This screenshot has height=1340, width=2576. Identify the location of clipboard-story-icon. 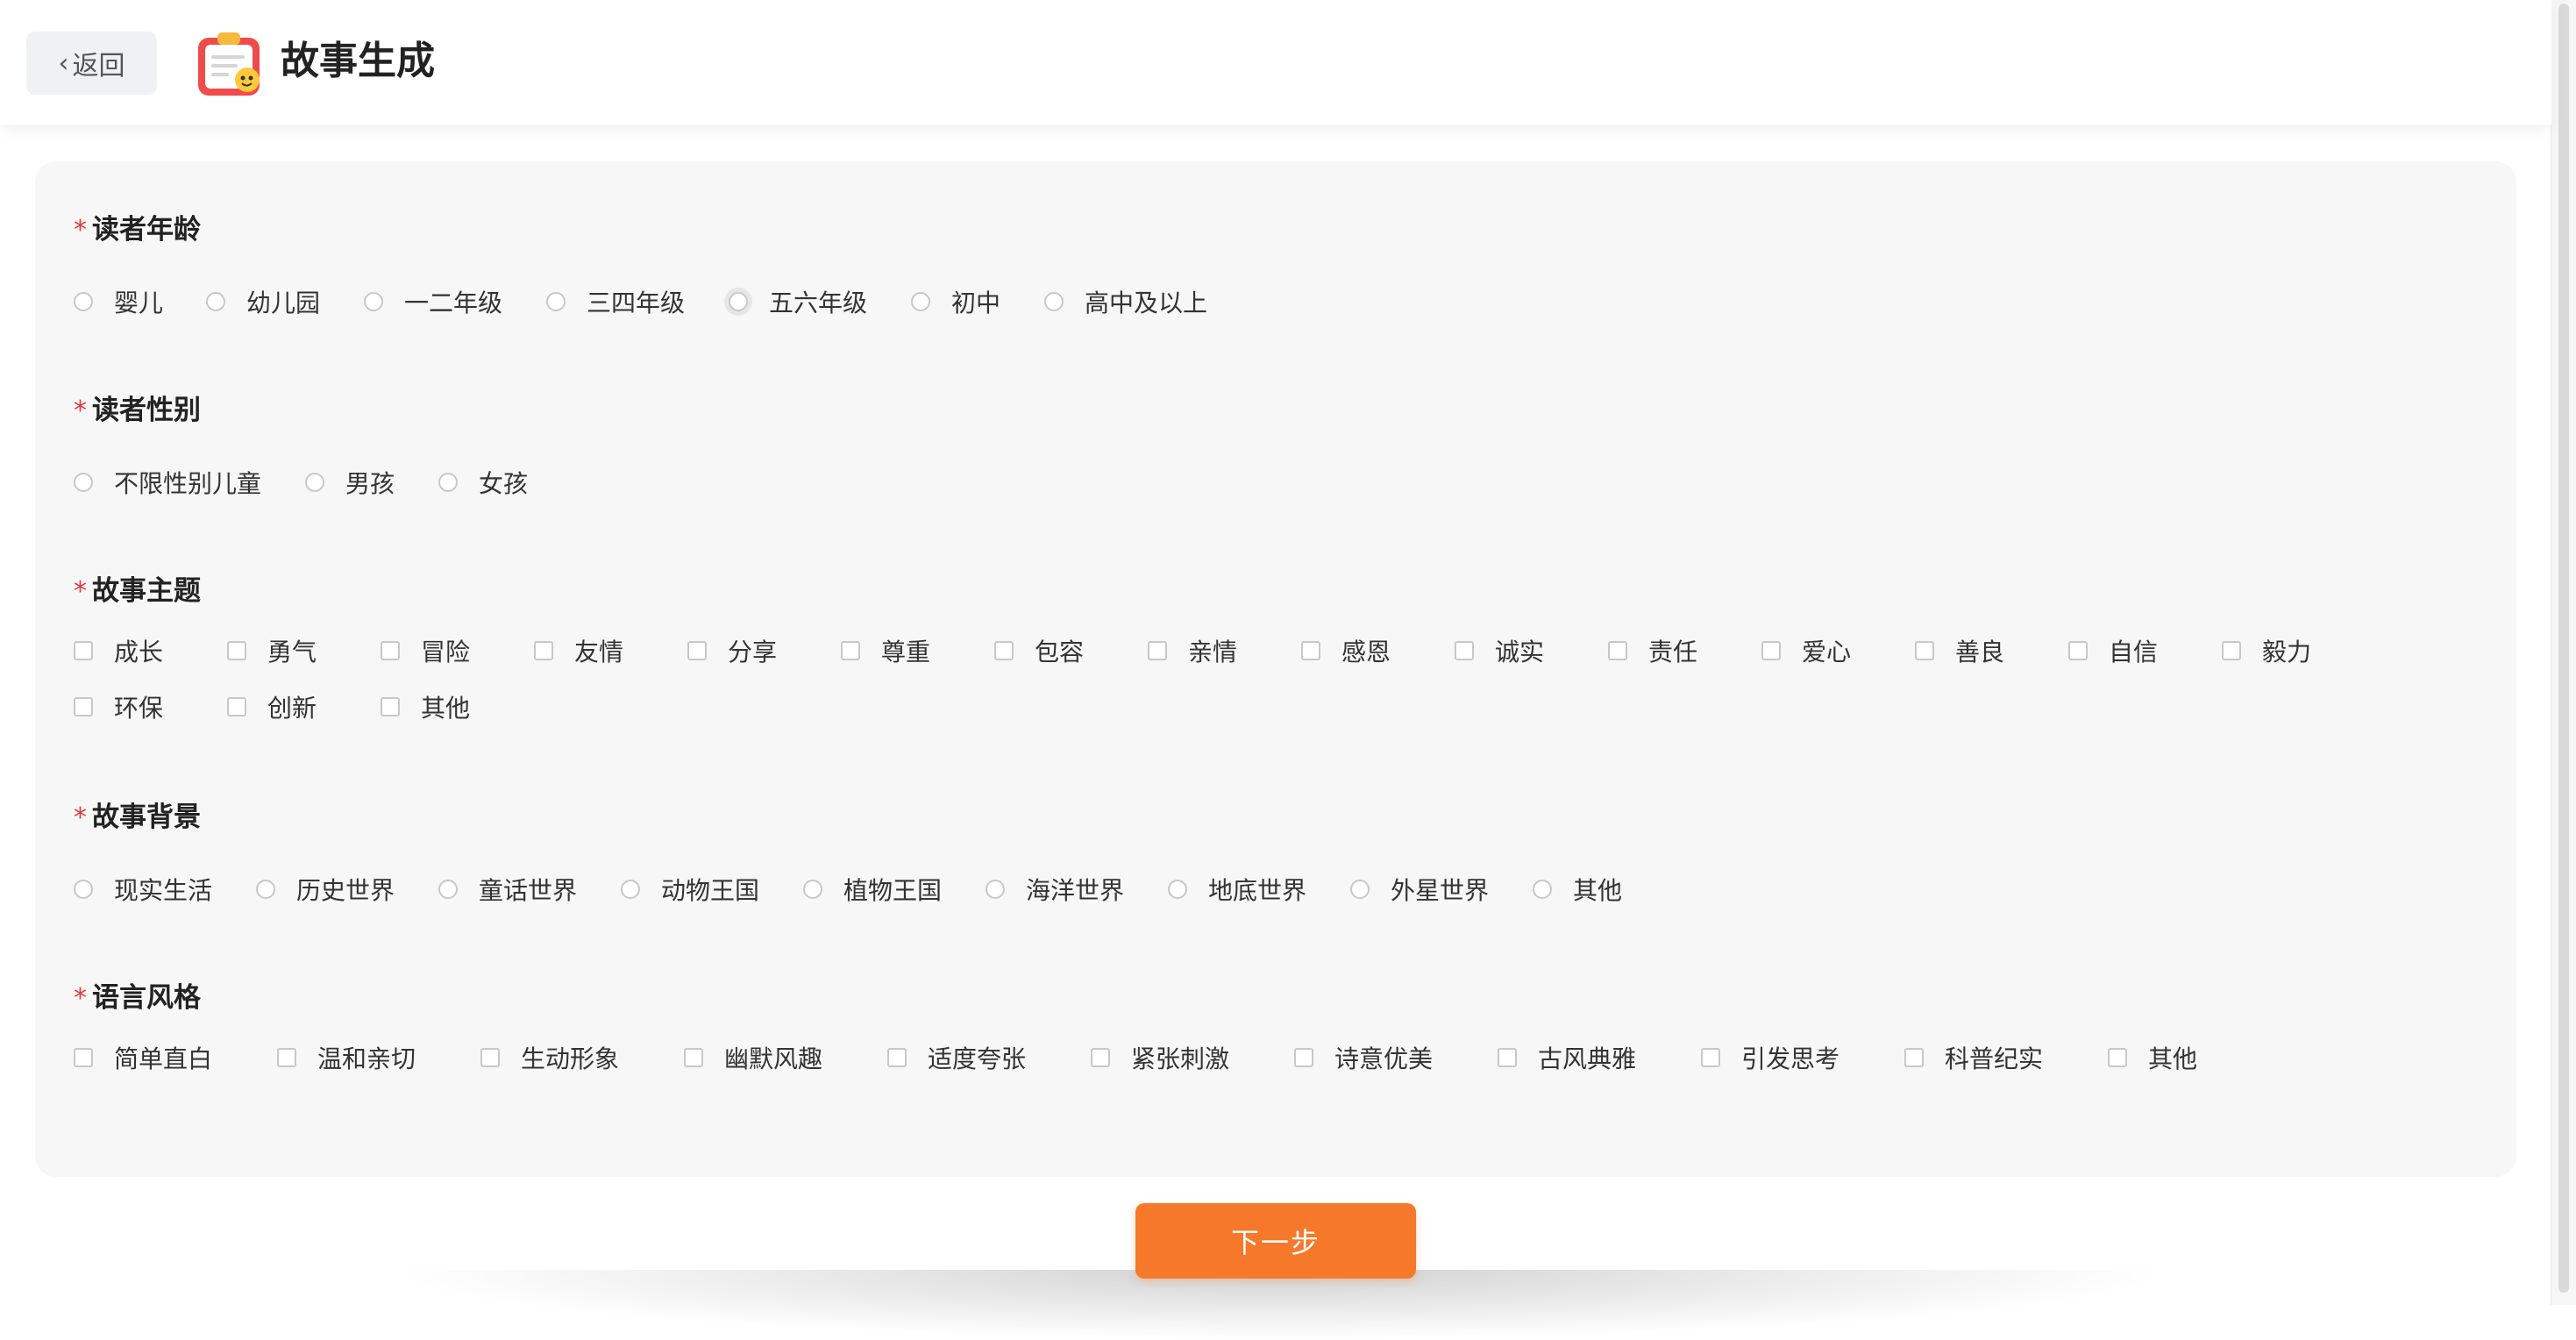
(229, 64).